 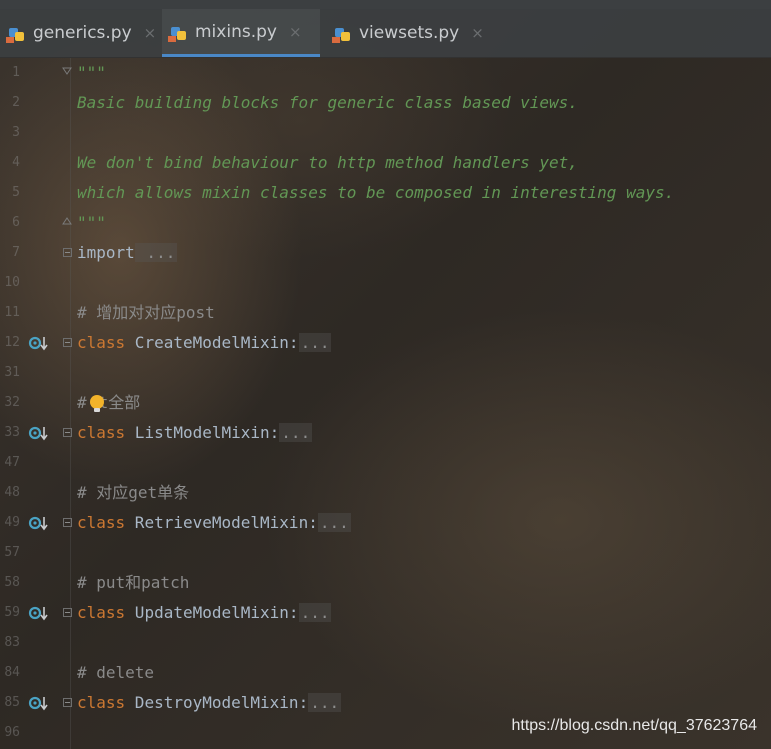 What do you see at coordinates (385, 583) in the screenshot?
I see `code-line: 58 # put和patch` at bounding box center [385, 583].